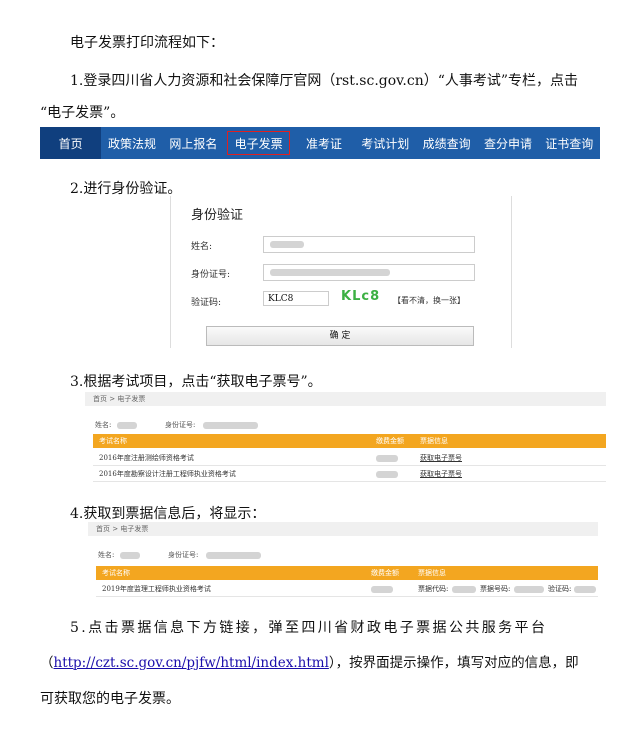 The width and height of the screenshot is (631, 736). Describe the element at coordinates (47, 663) in the screenshot. I see `paren-open: （` at that location.